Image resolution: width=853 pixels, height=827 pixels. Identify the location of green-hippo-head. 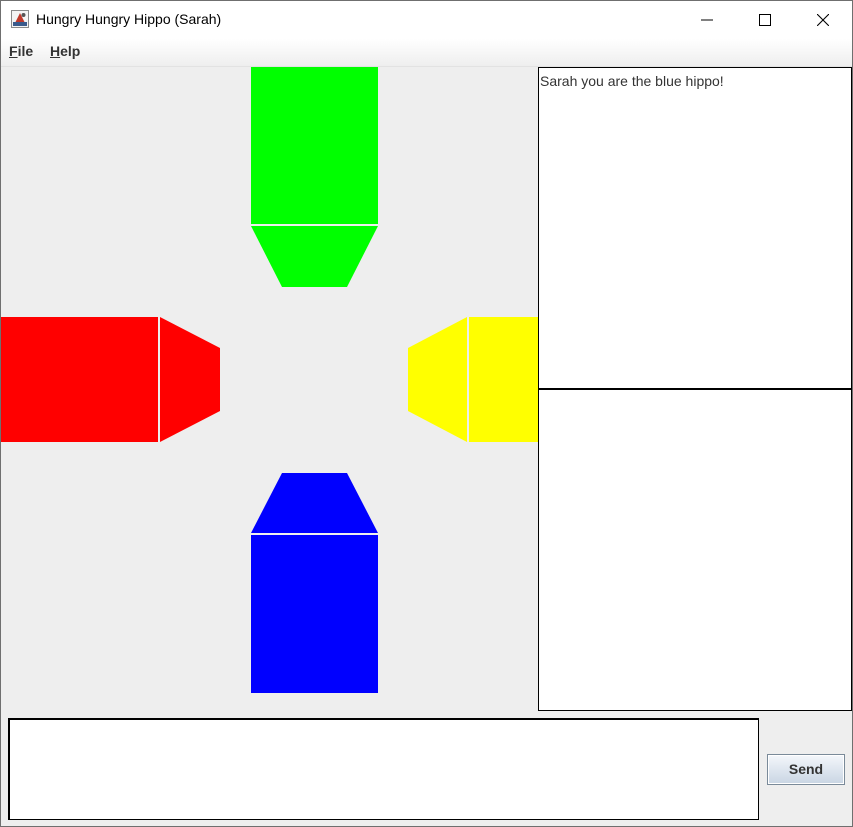
(314, 256).